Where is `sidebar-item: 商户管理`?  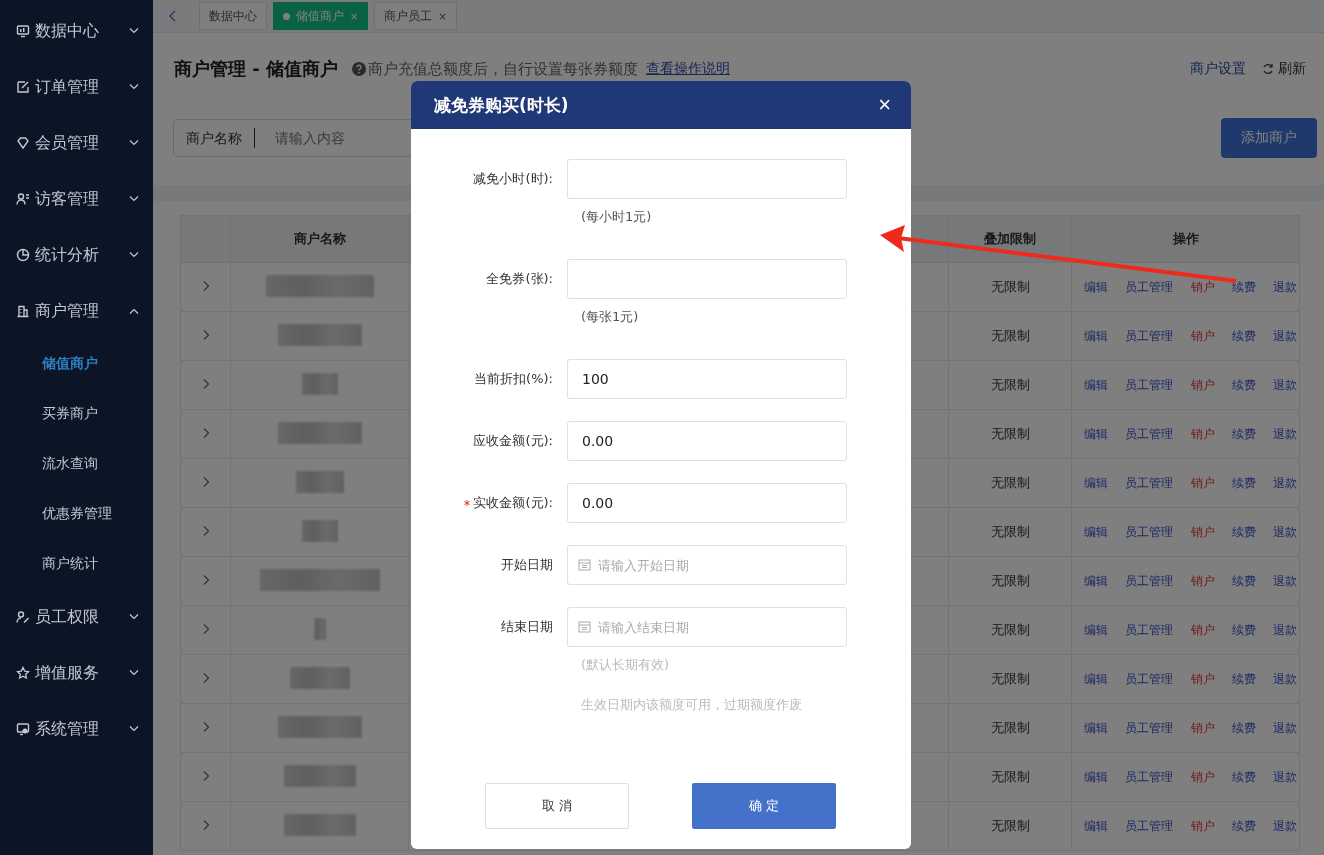 sidebar-item: 商户管理 is located at coordinates (76, 311).